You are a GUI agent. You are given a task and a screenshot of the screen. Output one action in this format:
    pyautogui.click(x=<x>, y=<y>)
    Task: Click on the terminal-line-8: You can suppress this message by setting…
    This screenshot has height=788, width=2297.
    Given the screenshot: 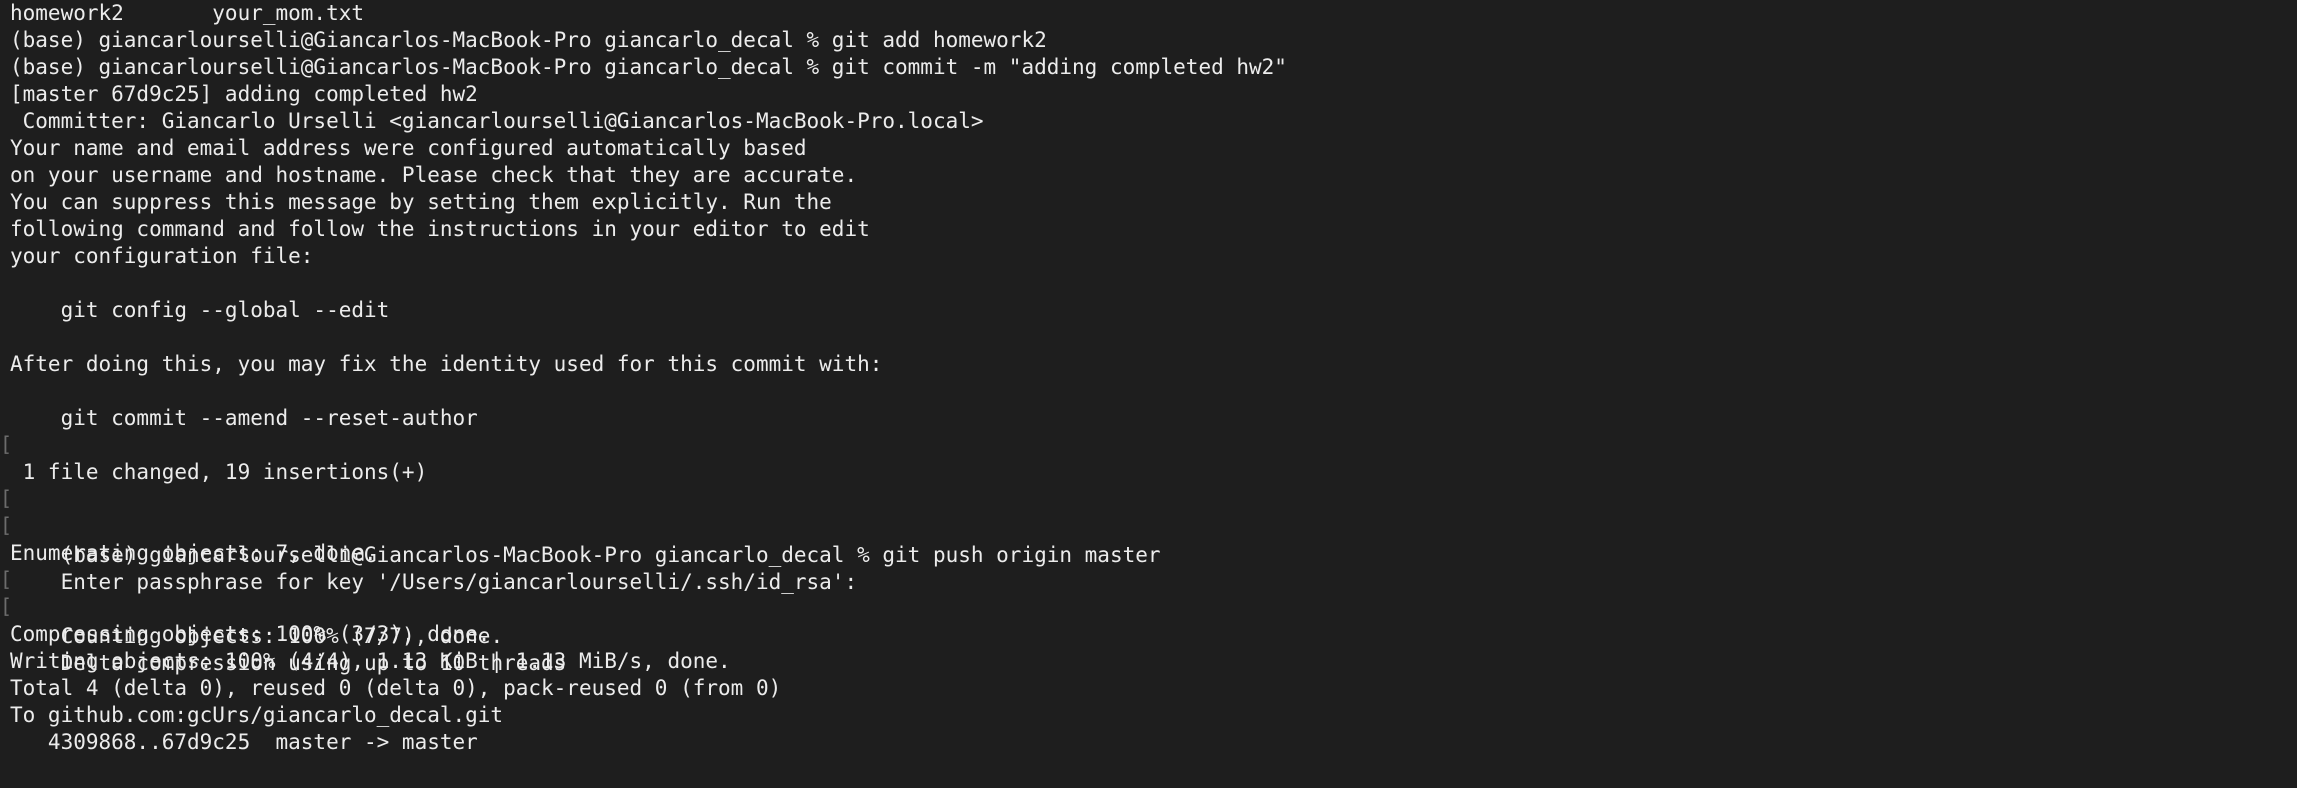 What is the action you would take?
    pyautogui.click(x=421, y=202)
    